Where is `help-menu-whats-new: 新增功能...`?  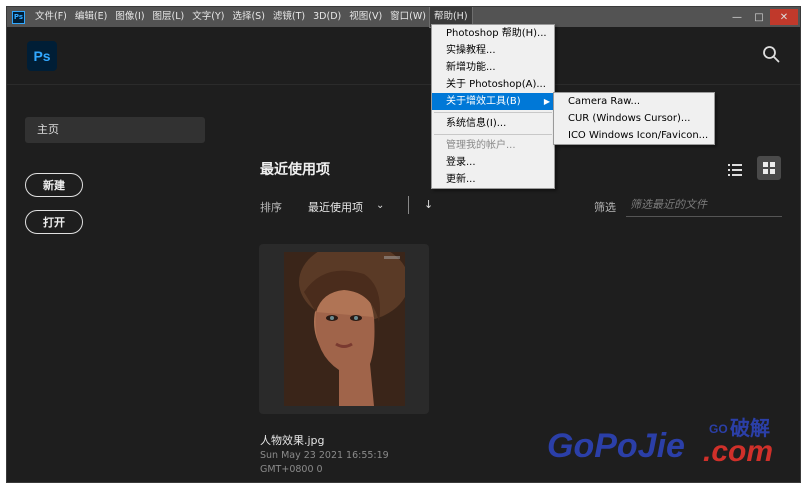
help-menu-whats-new: 新增功能... is located at coordinates (493, 67).